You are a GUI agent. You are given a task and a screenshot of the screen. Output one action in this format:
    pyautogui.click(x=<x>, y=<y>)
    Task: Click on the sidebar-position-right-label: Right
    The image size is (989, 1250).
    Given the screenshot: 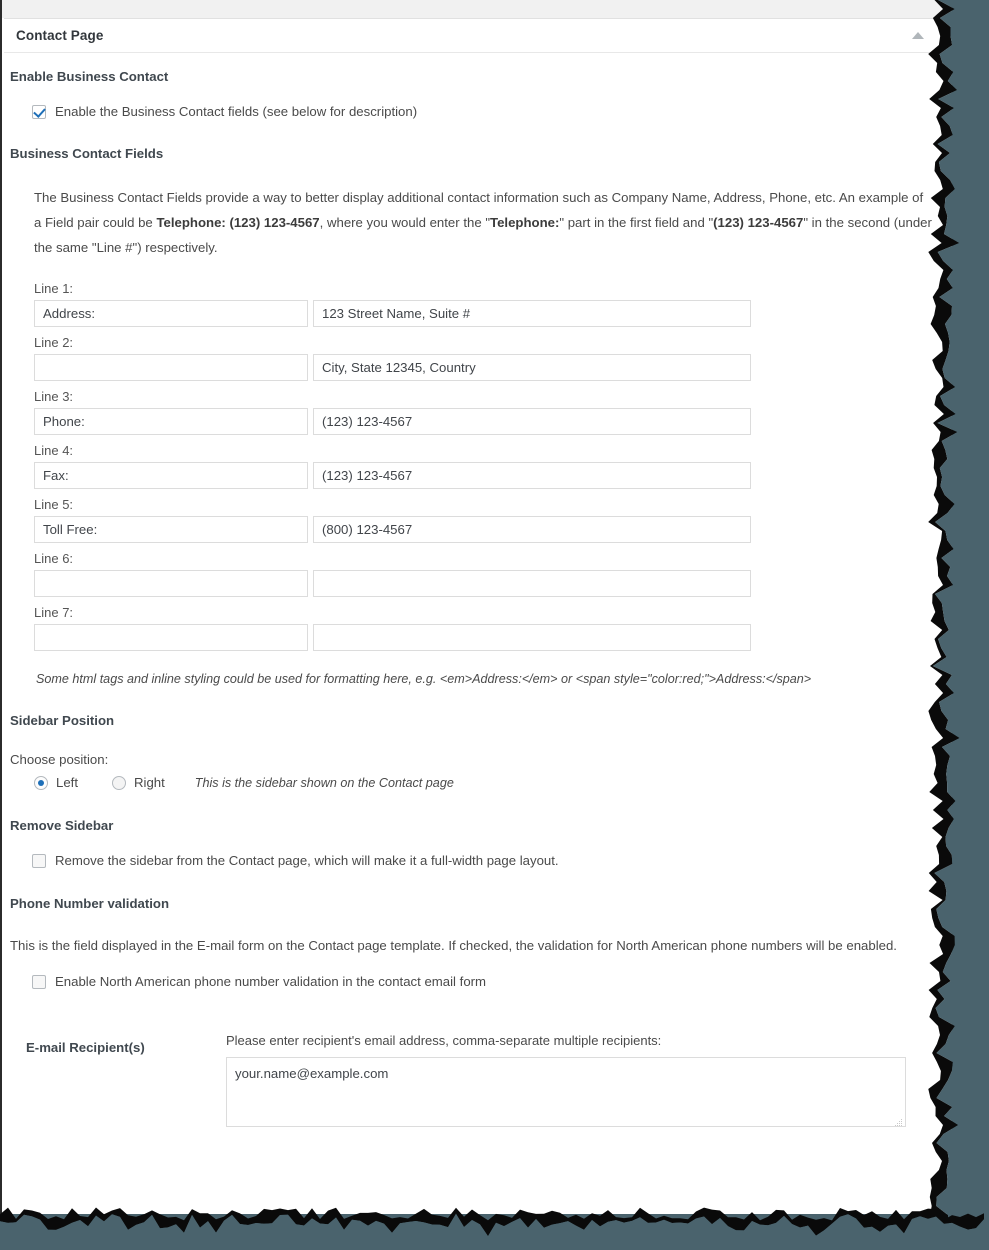 What is the action you would take?
    pyautogui.click(x=149, y=782)
    